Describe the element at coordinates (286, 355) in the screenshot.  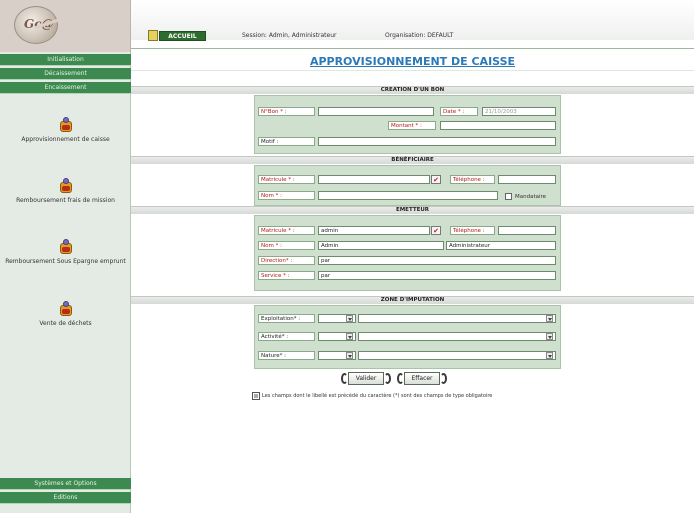
I see `nature-label: Nature* :` at that location.